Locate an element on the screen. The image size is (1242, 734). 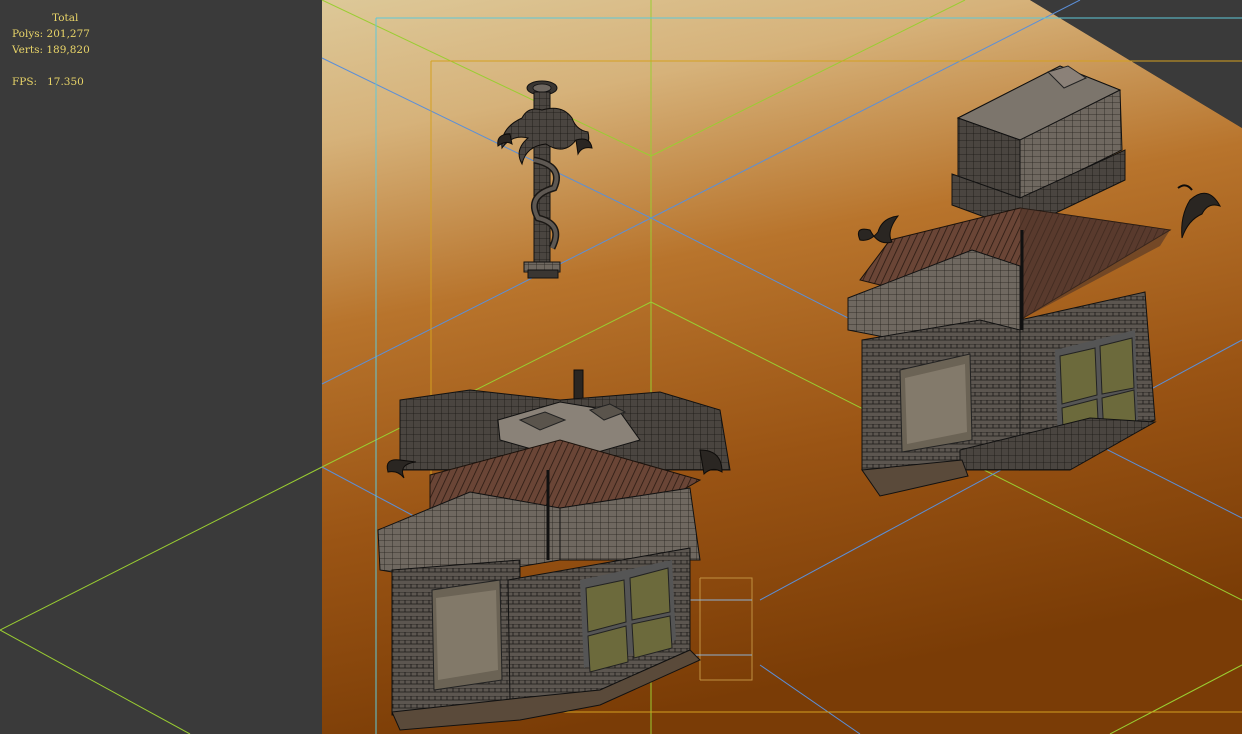
stats-polys-row: Polys: 201,277 is located at coordinates (51, 34).